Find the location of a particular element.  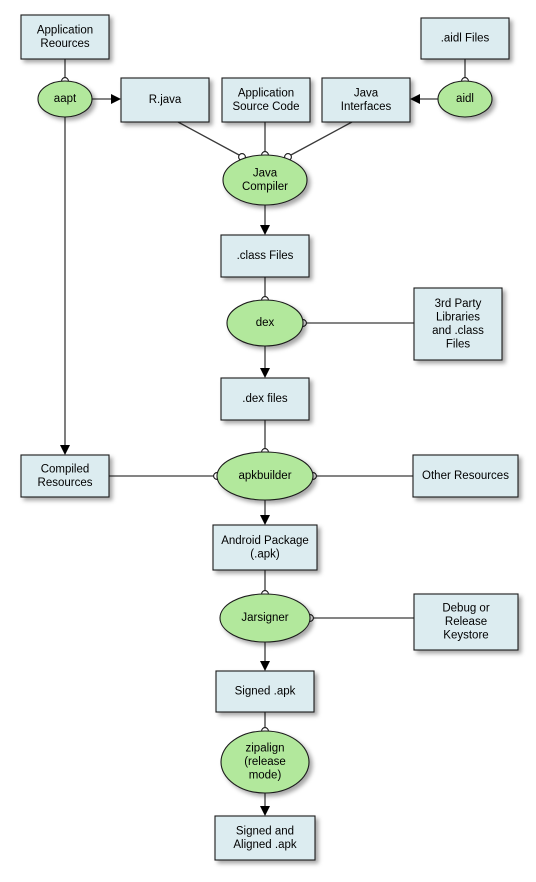

node-dex: dex is located at coordinates (265, 323).